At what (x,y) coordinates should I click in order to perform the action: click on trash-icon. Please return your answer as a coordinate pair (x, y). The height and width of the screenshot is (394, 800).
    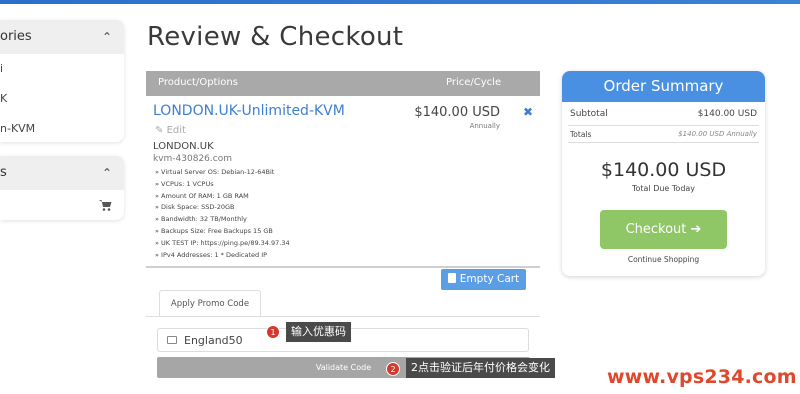
    Looking at the image, I should click on (451, 278).